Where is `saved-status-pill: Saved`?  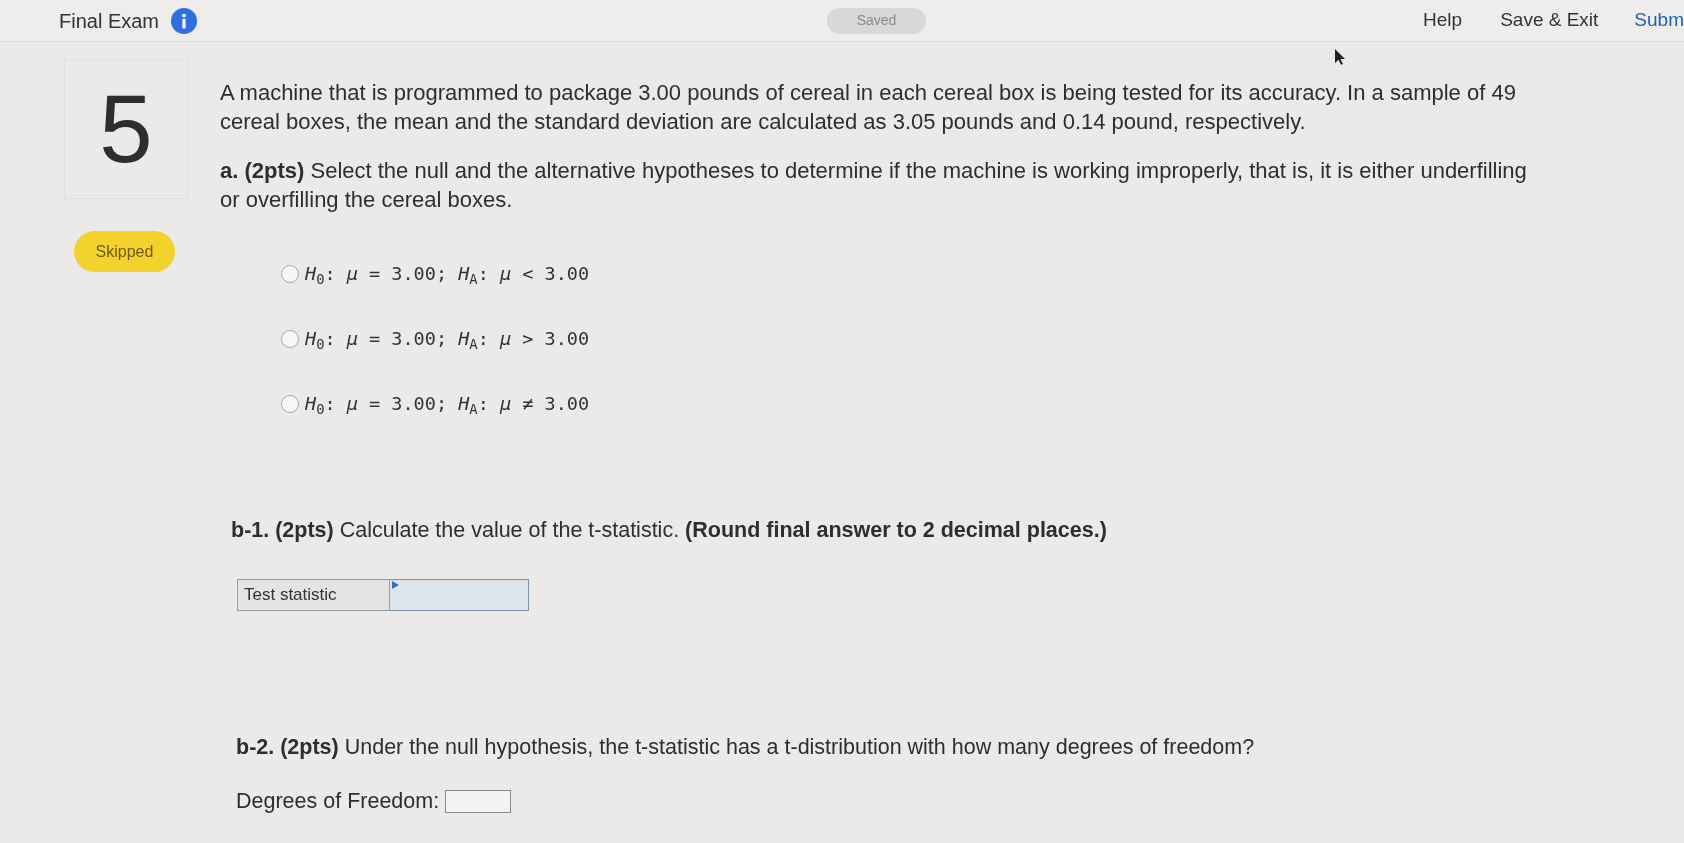 saved-status-pill: Saved is located at coordinates (876, 20).